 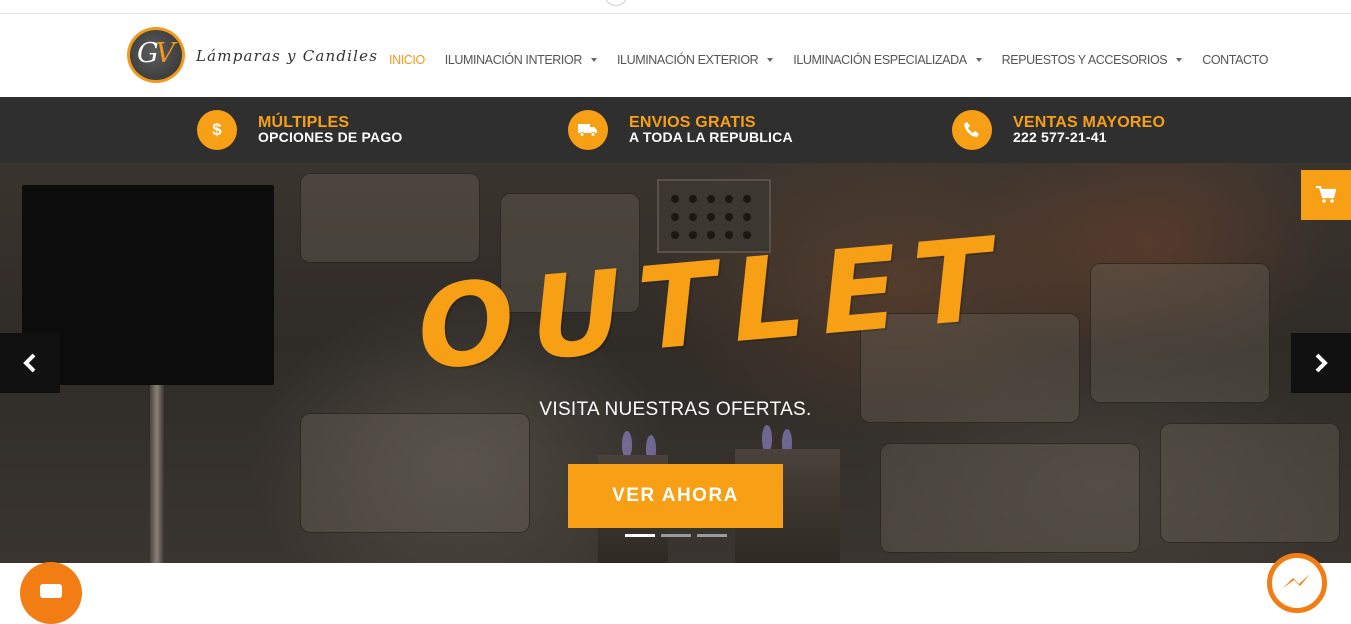 I want to click on top-toggle-tab, so click(x=616, y=3).